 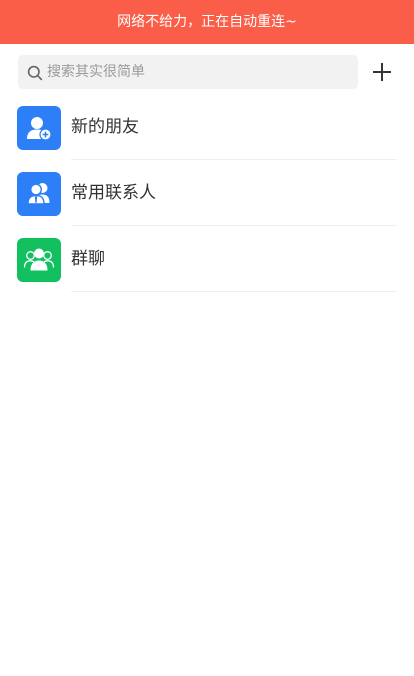 I want to click on frequent-contacts-avatar, so click(x=39, y=194).